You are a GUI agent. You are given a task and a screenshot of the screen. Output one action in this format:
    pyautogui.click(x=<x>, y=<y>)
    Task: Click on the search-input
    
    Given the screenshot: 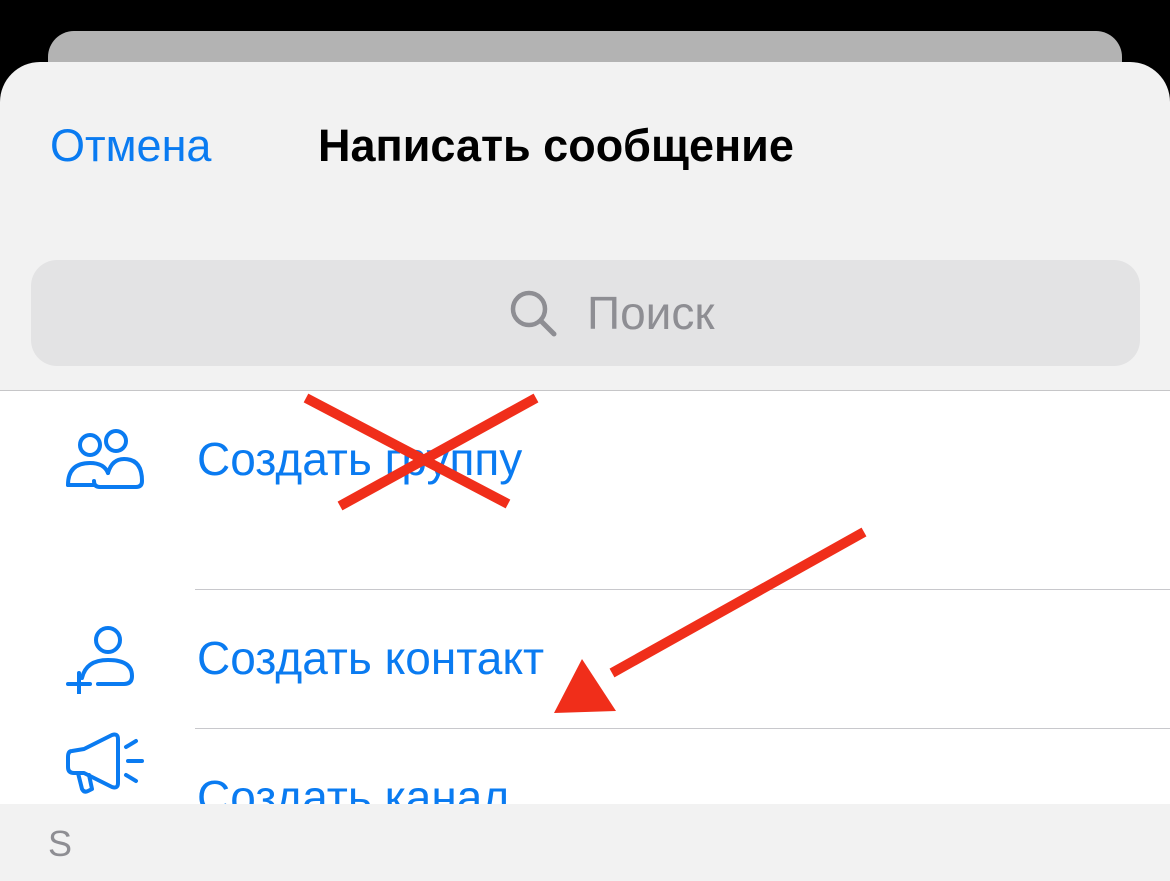 What is the action you would take?
    pyautogui.click(x=837, y=313)
    